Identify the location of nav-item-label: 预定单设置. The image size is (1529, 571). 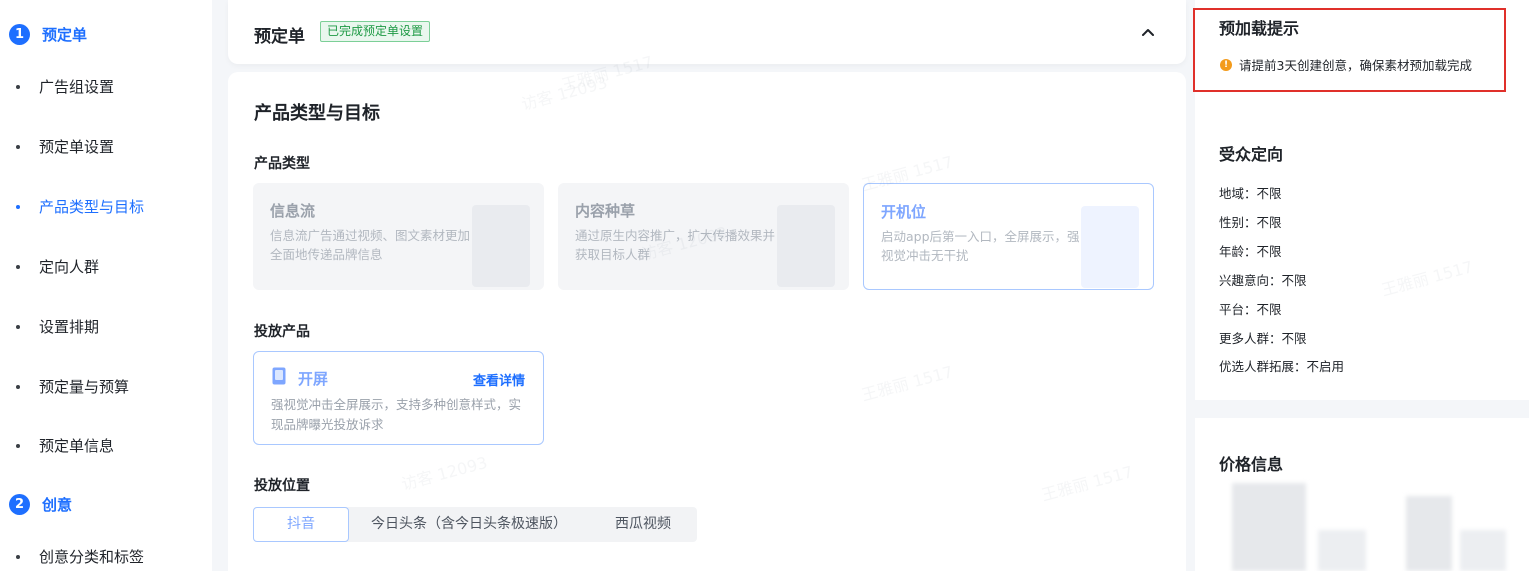
(77, 147).